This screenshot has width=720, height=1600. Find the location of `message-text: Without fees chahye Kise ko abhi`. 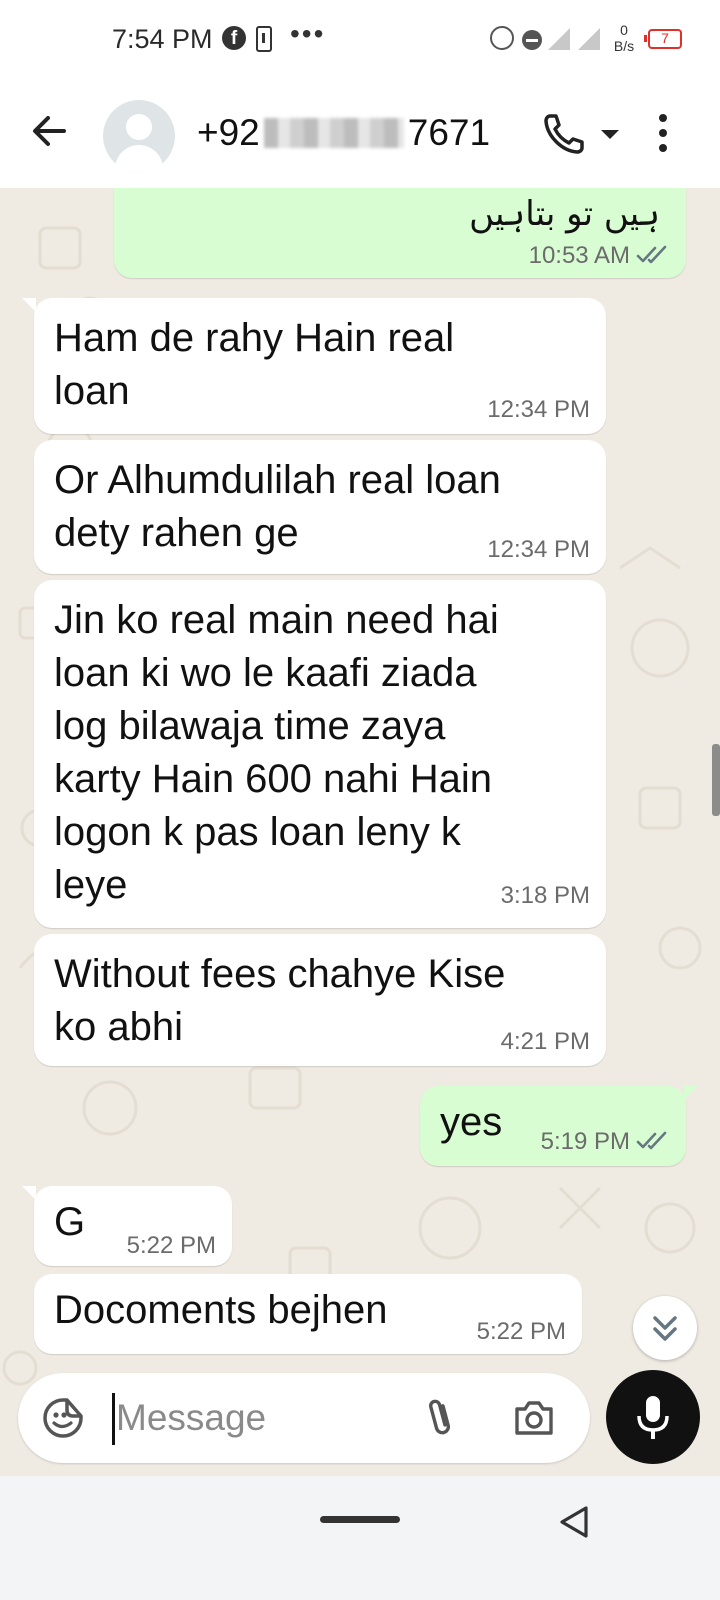

message-text: Without fees chahye Kise ko abhi is located at coordinates (279, 1001).